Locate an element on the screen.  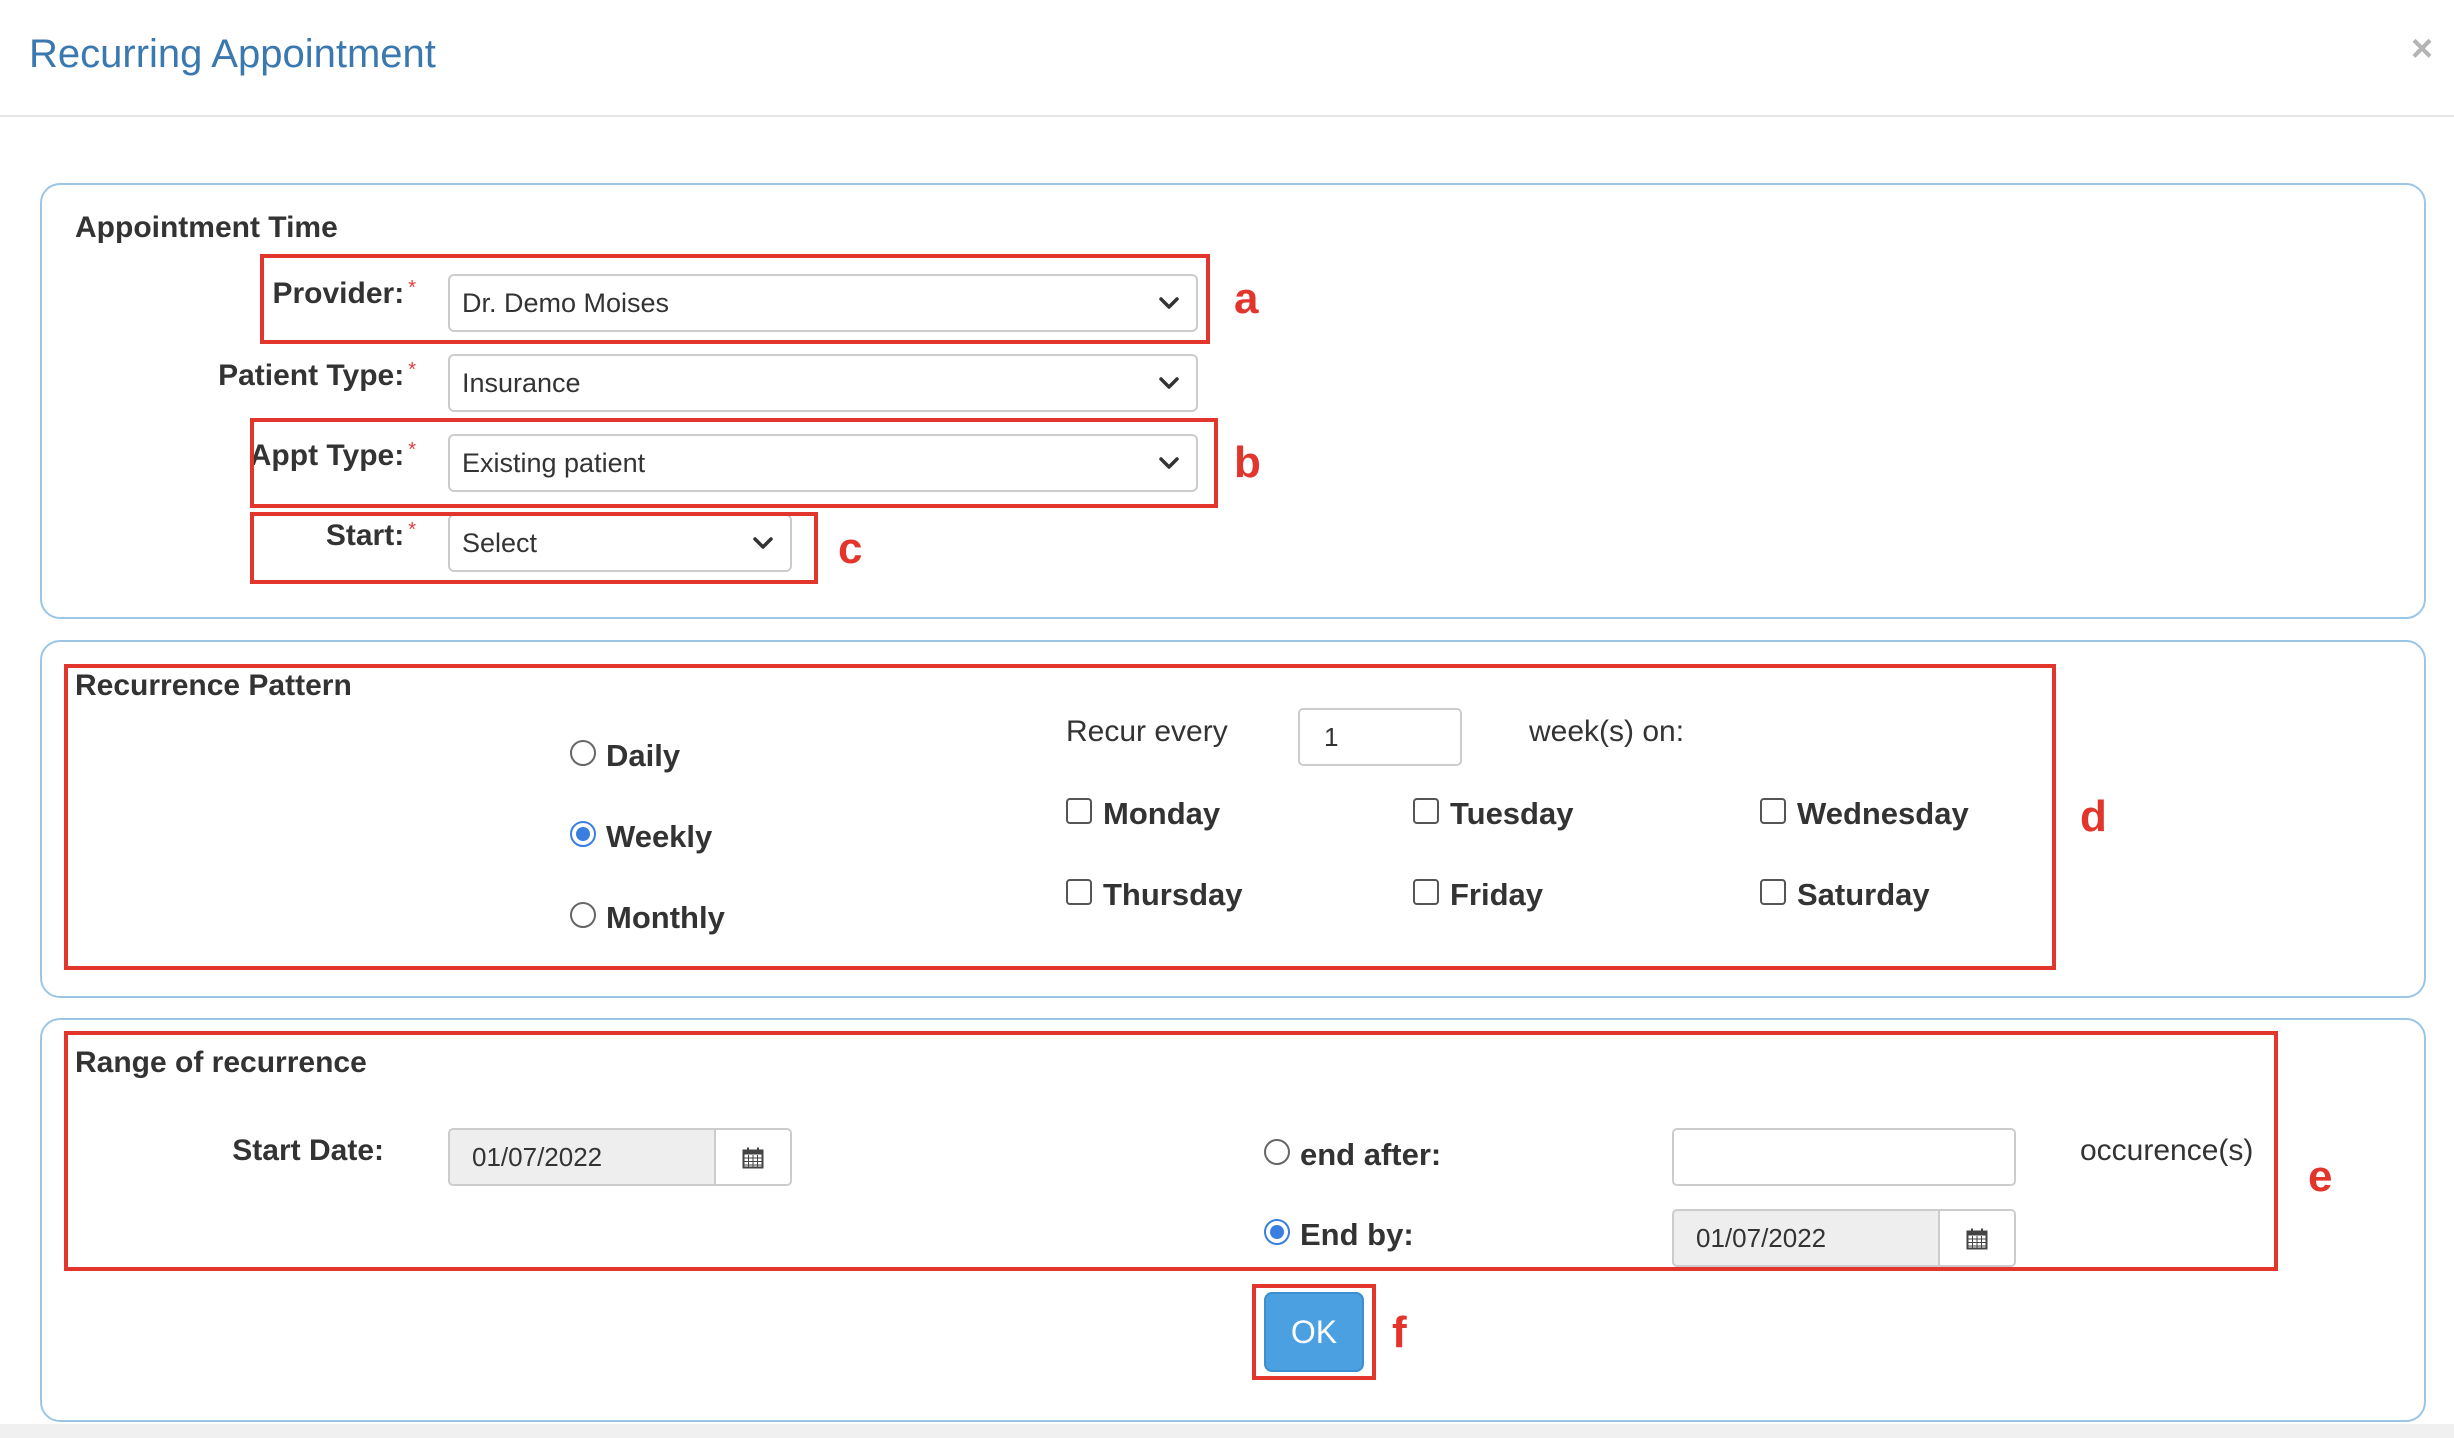
annotation-box-b is located at coordinates (734, 463).